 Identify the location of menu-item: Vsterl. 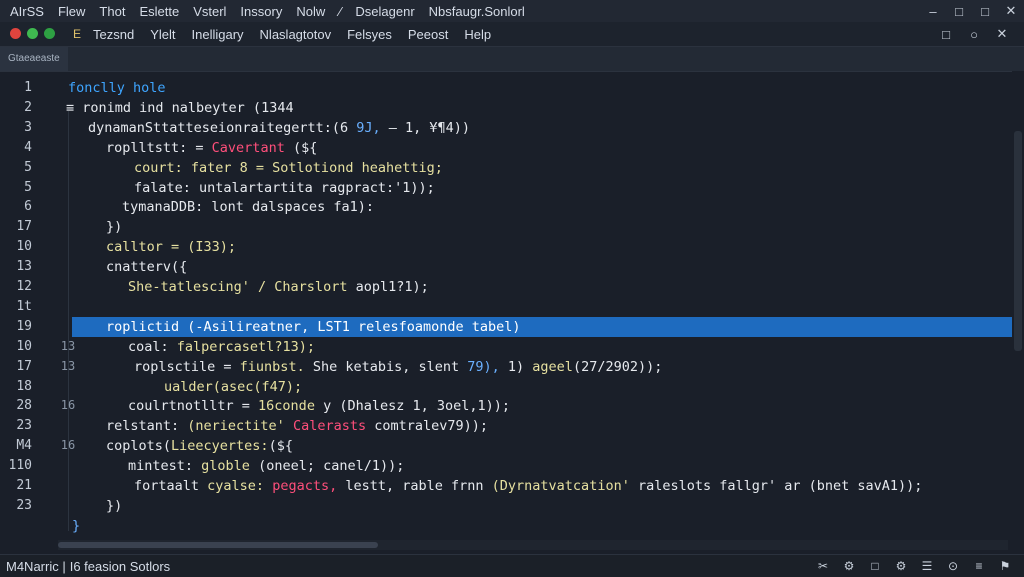
(209, 11).